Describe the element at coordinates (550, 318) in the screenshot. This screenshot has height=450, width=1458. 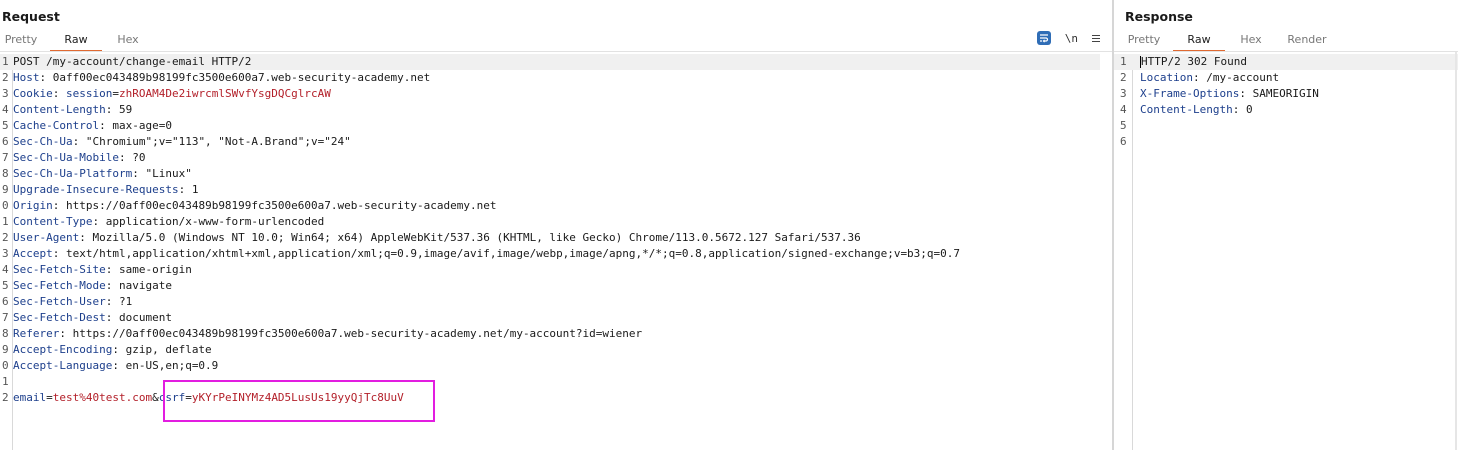
I see `editor-line: 7 Sec-Fetch-Dest: document` at that location.